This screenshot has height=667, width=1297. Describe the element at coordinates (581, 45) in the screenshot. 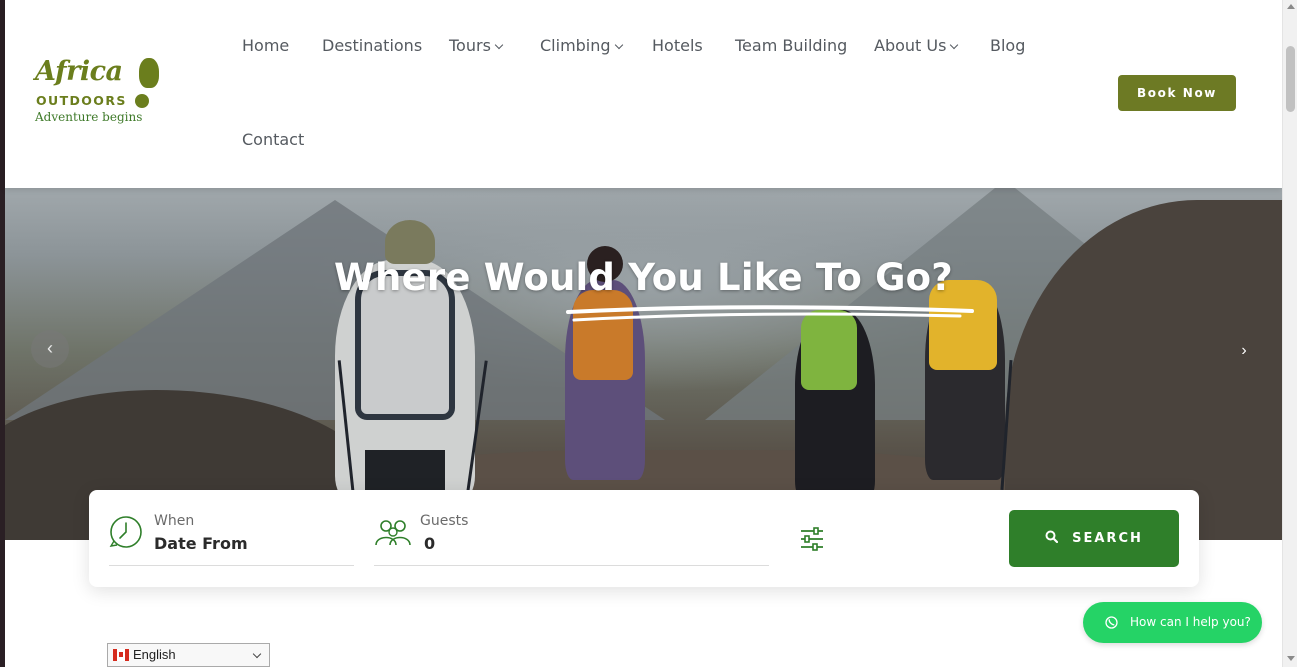

I see `nav-climbing: Climbing` at that location.